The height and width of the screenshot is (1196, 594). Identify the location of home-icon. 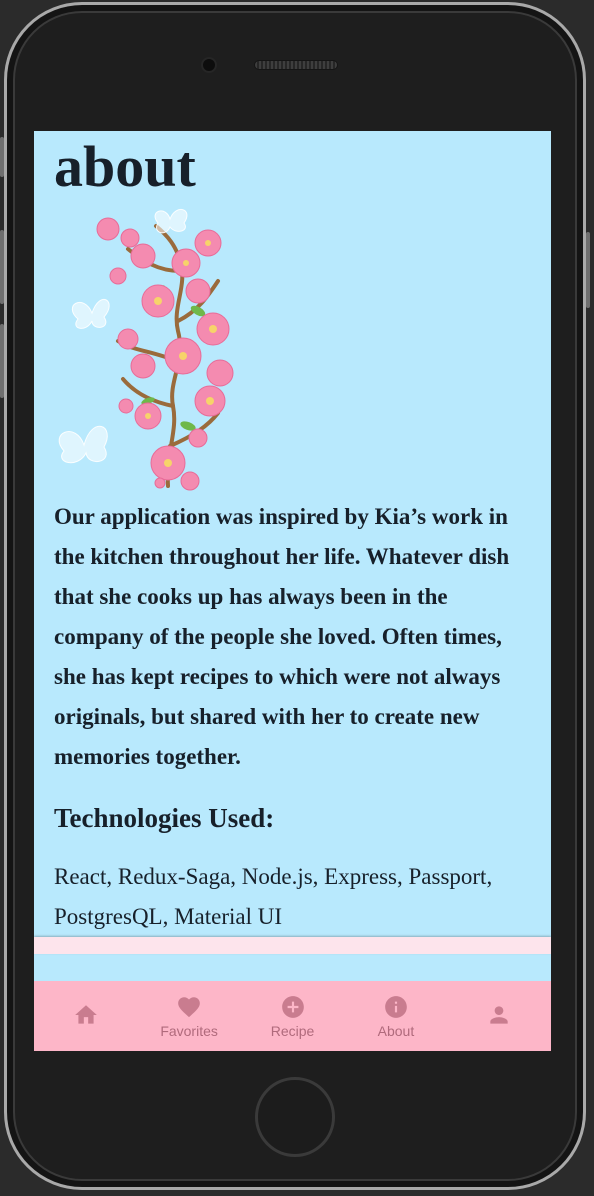
(85, 1014).